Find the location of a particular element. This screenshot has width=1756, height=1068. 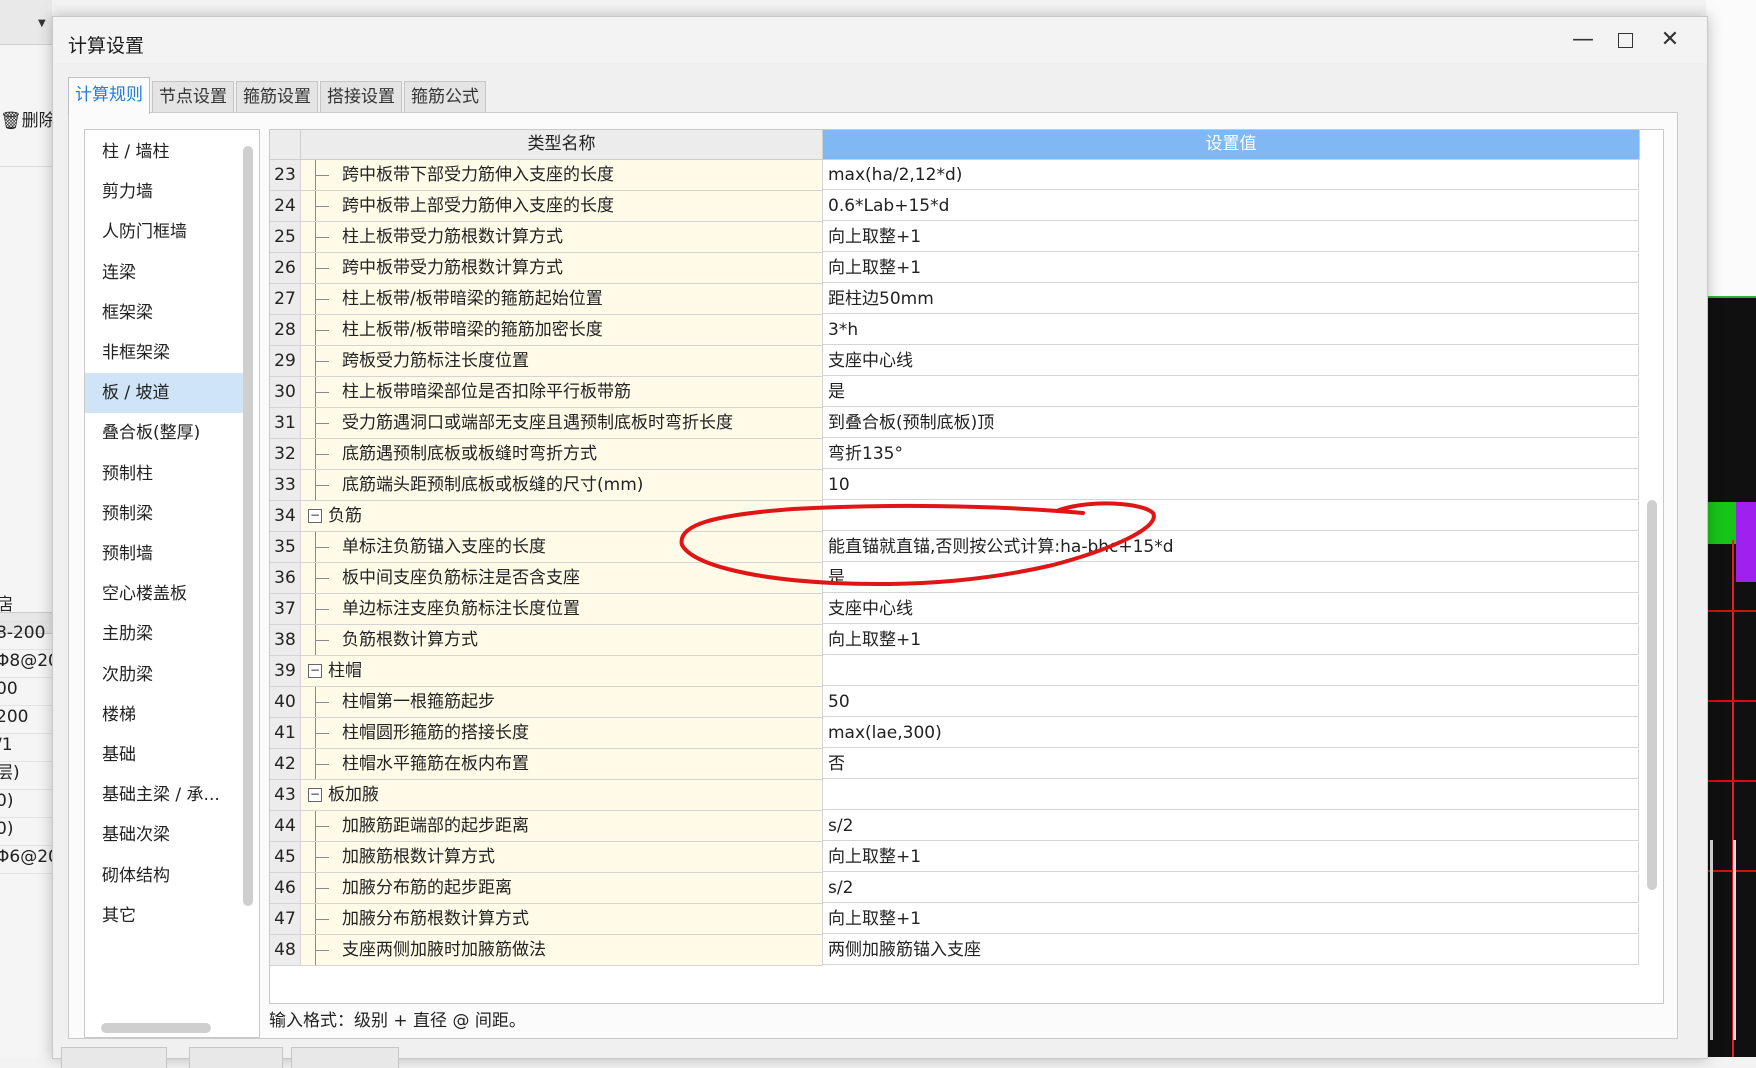

grid-row: 36 板中间支座负筋标注是否含支座 是 is located at coordinates (955, 578).